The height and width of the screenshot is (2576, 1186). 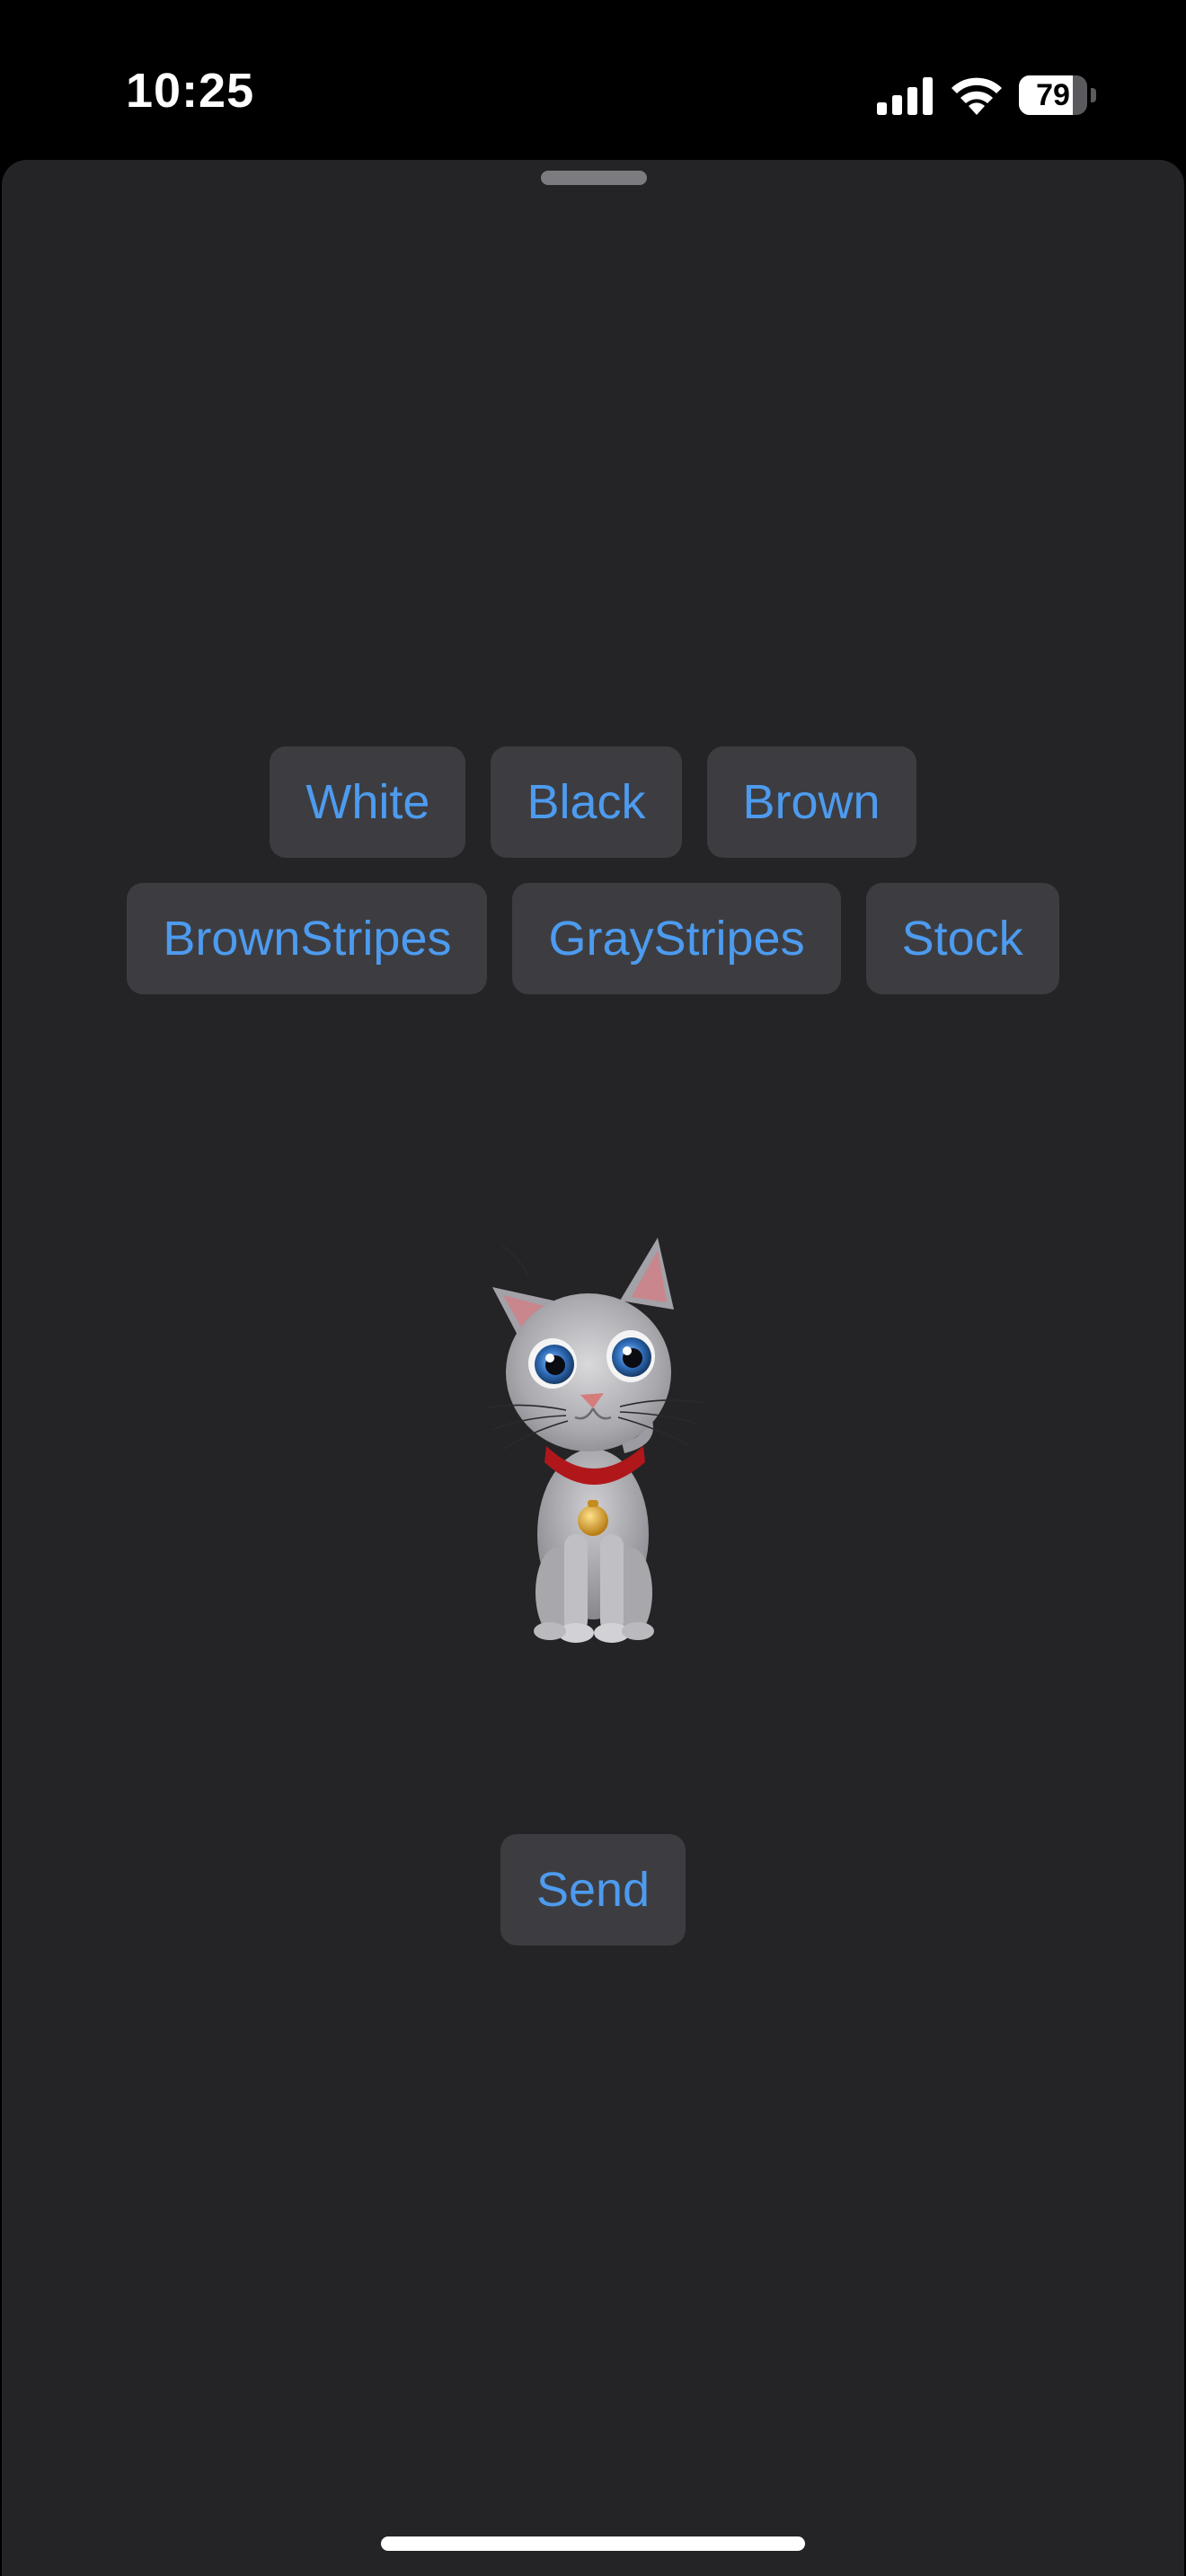 What do you see at coordinates (307, 938) in the screenshot?
I see `brown-stripes-button: BrownStripes` at bounding box center [307, 938].